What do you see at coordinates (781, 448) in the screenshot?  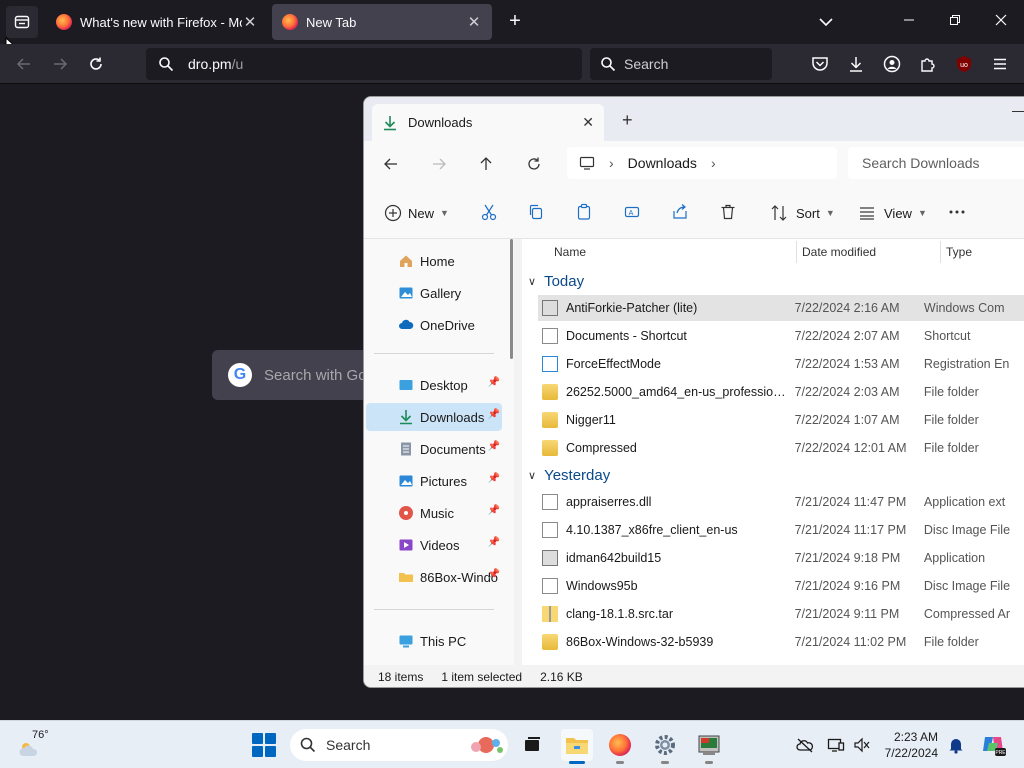 I see `file-row: Compressed 7/22/2024 12:01 AM File folder` at bounding box center [781, 448].